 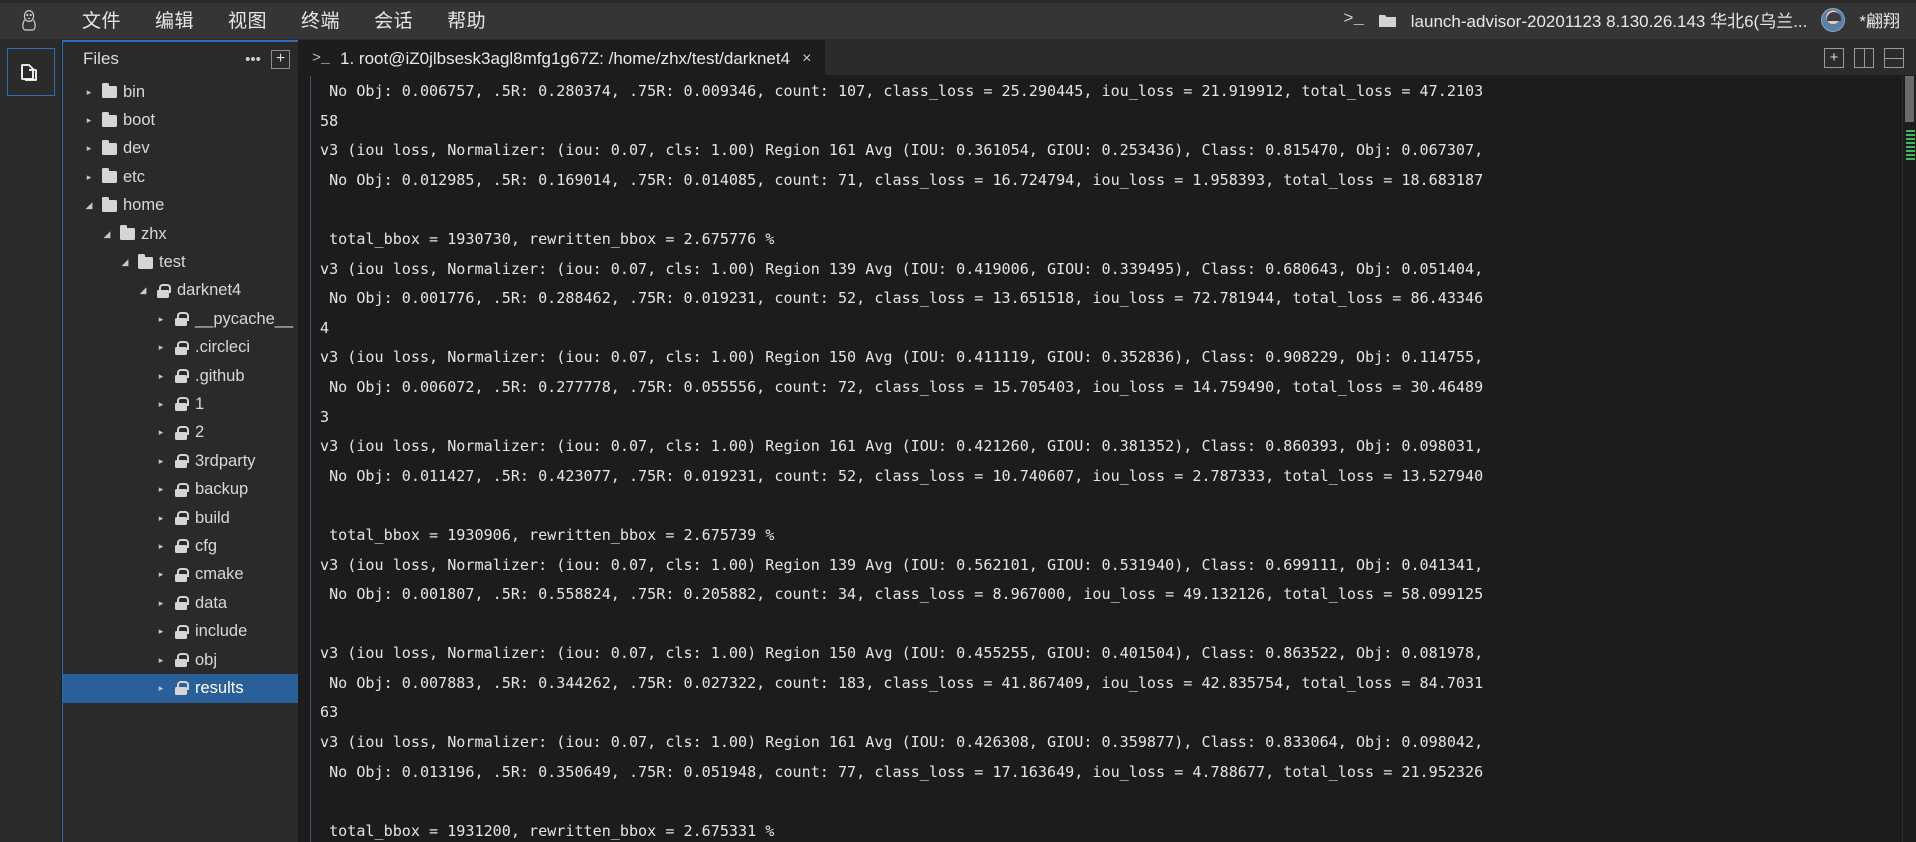 What do you see at coordinates (180, 631) in the screenshot?
I see `tree-item-include: ▸ include` at bounding box center [180, 631].